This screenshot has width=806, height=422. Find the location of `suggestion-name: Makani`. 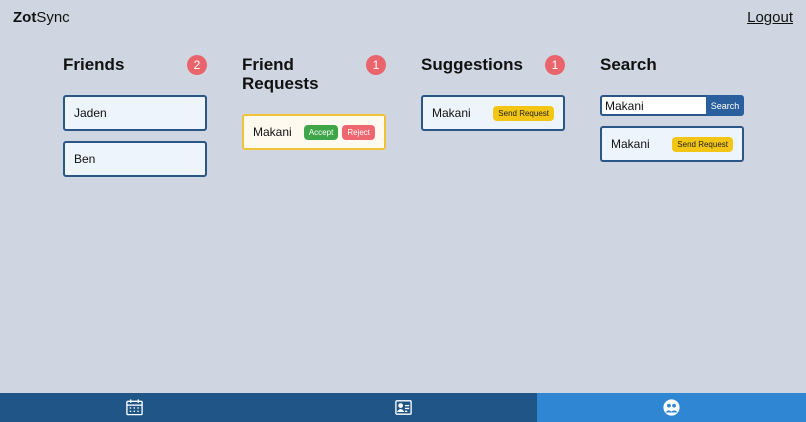

suggestion-name: Makani is located at coordinates (451, 113).